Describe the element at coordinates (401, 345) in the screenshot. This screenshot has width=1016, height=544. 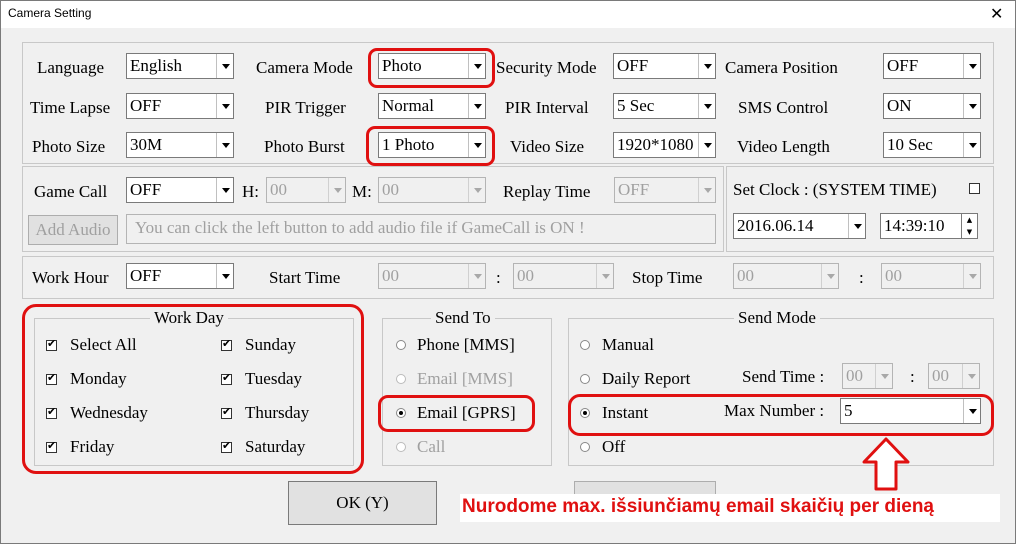
I see `phone-mms-radio` at that location.